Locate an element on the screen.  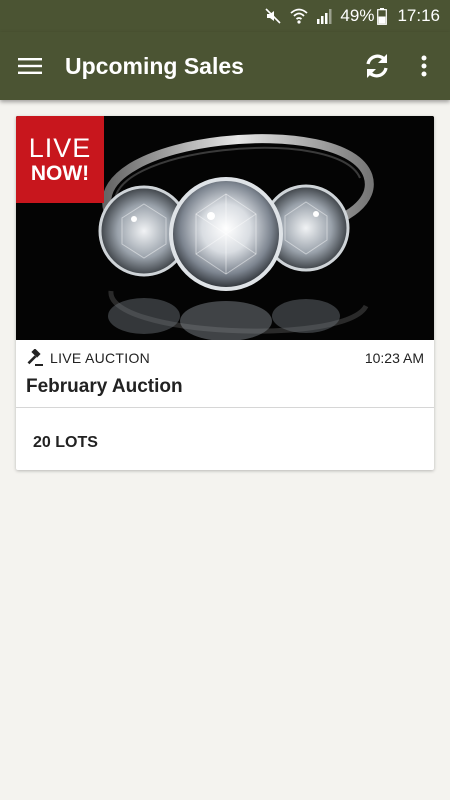
battery-percentage: 49% is located at coordinates (357, 15).